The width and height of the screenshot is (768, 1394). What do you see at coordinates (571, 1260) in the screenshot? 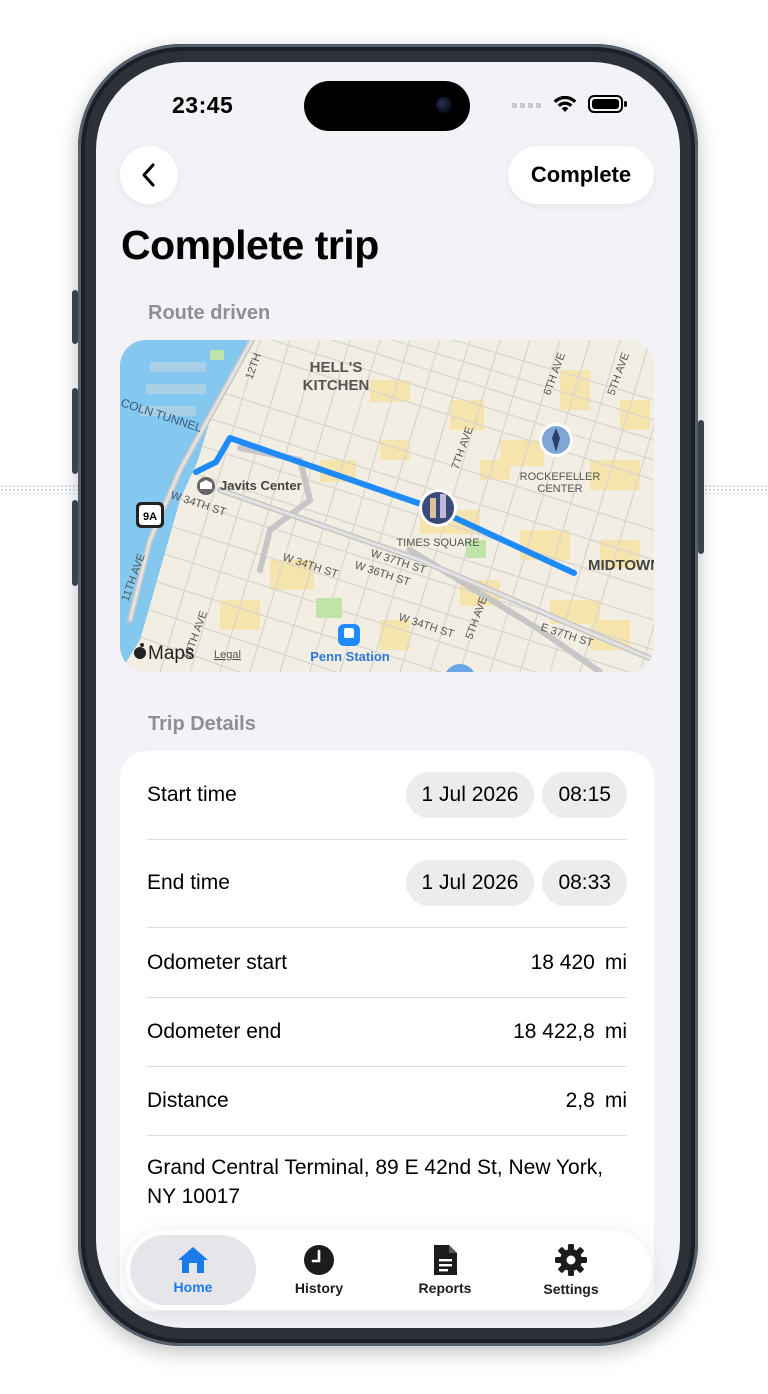
I see `gear-icon` at bounding box center [571, 1260].